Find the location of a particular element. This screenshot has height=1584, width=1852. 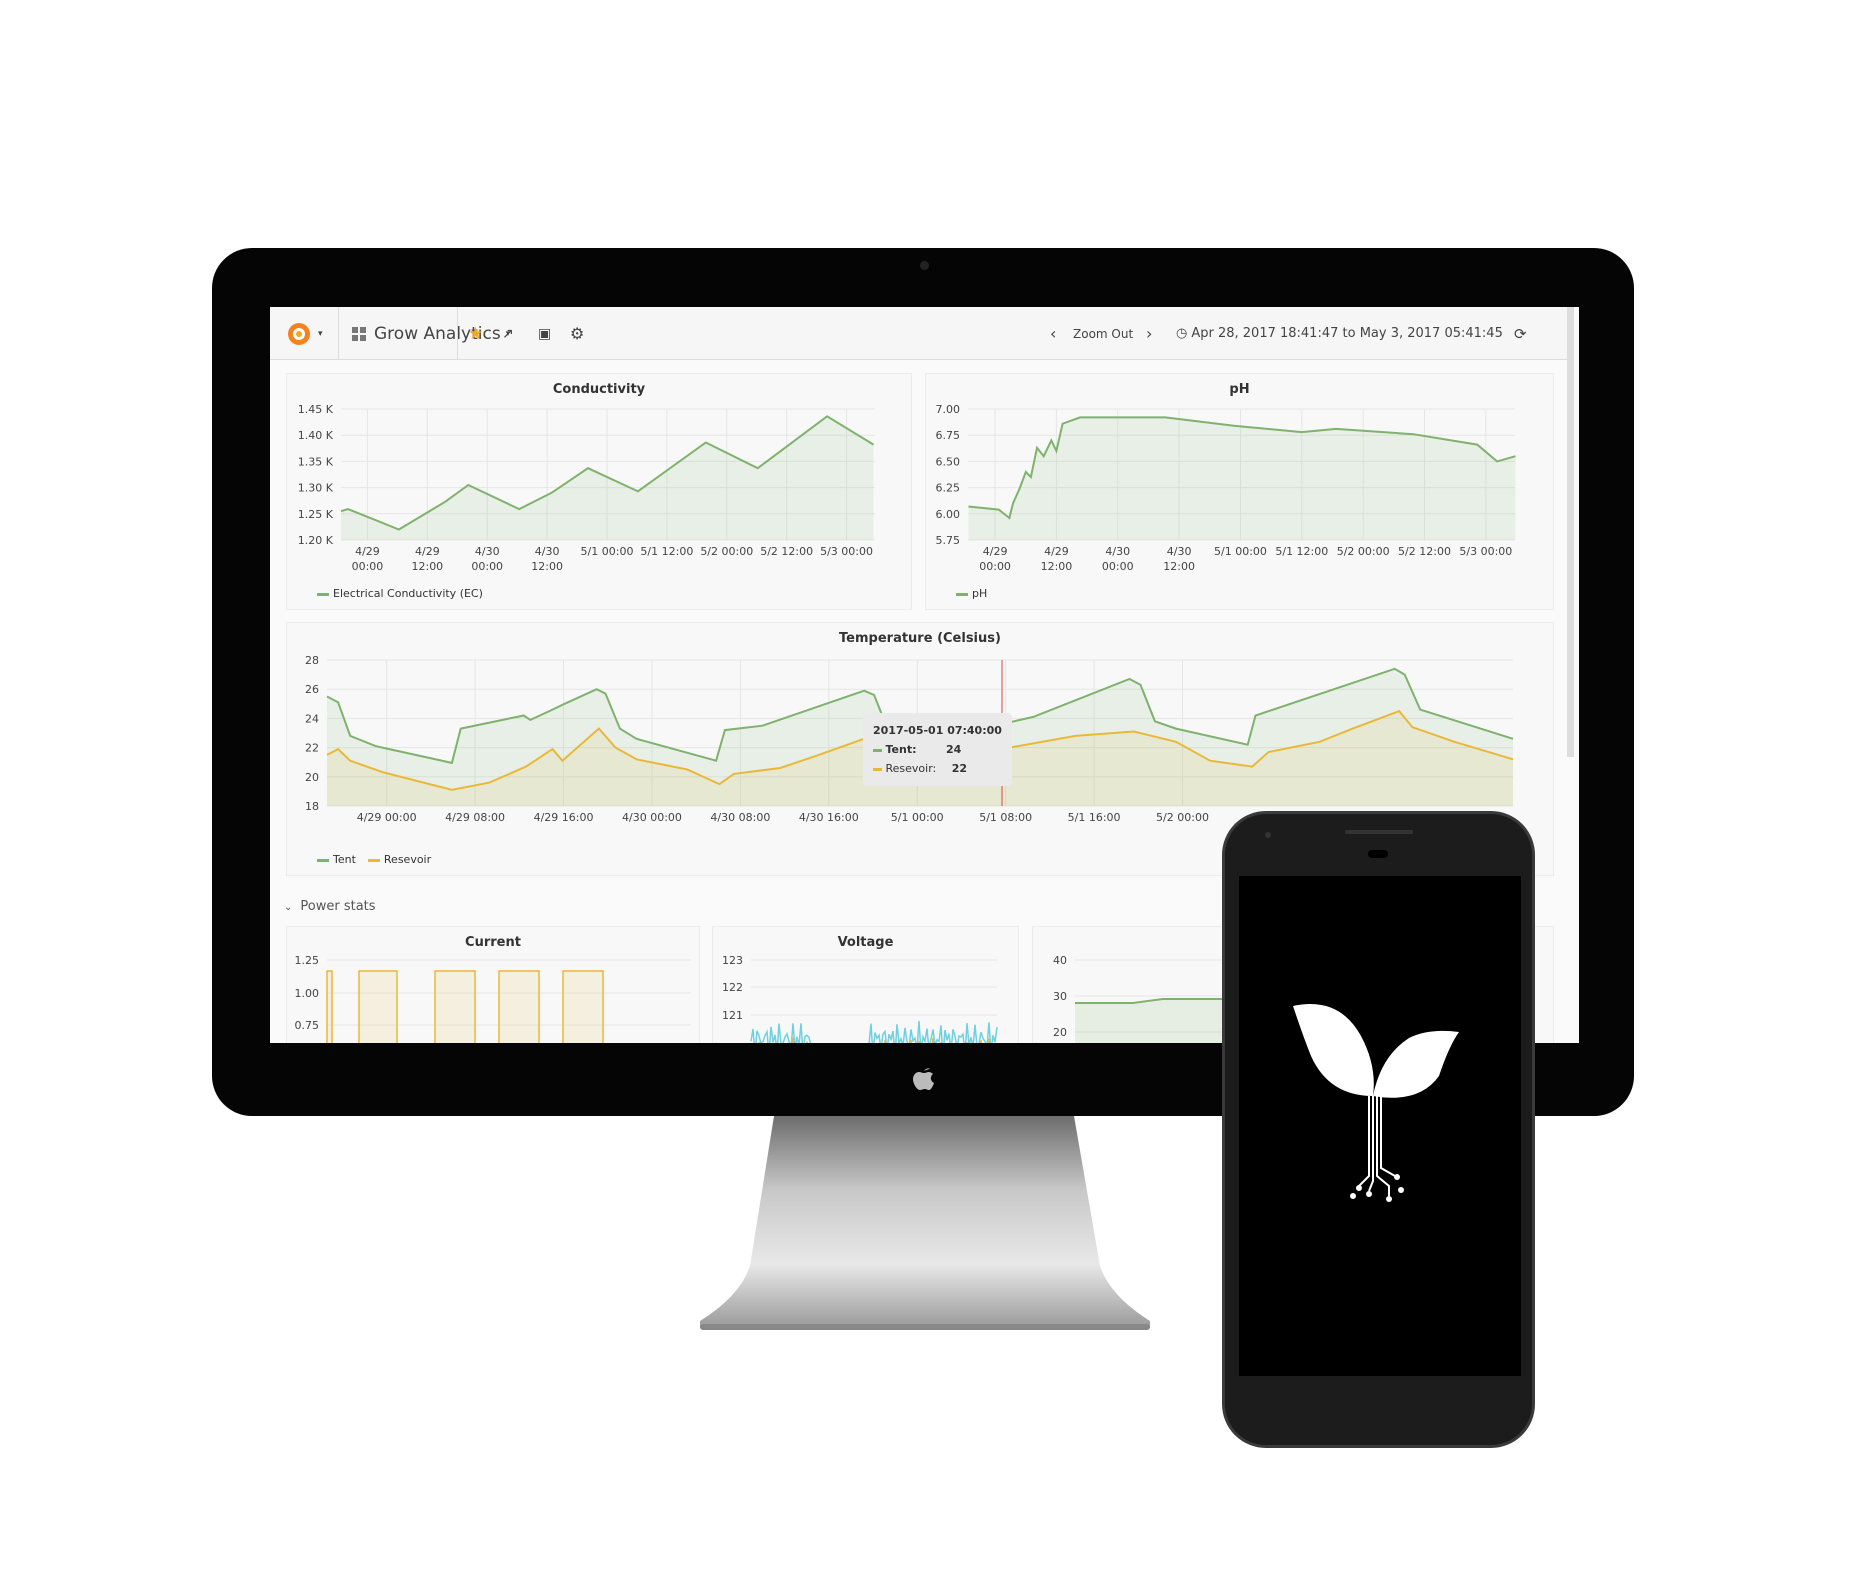

y-tick-label: 5.75 is located at coordinates (948, 540).